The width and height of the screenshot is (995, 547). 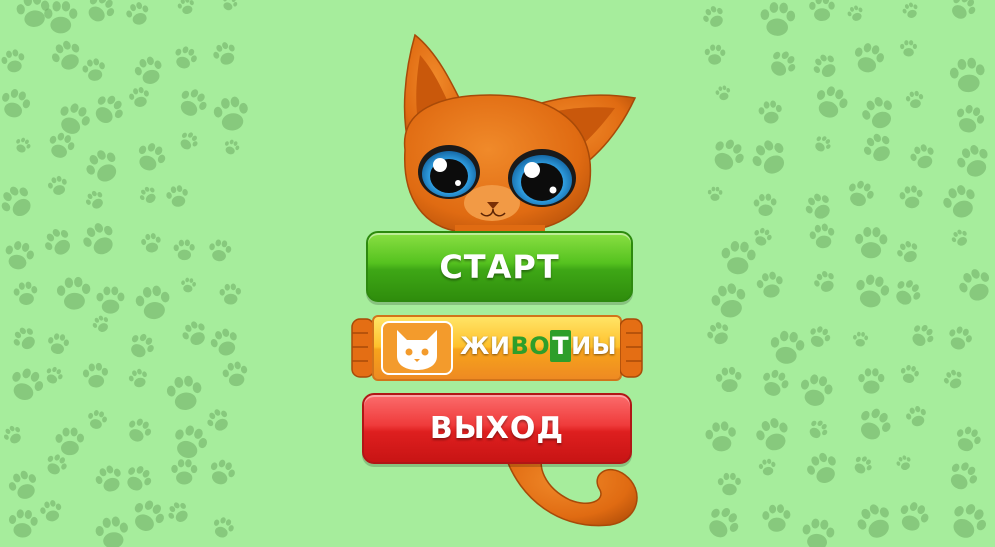 What do you see at coordinates (561, 346) in the screenshot?
I see `promo-letter: Т` at bounding box center [561, 346].